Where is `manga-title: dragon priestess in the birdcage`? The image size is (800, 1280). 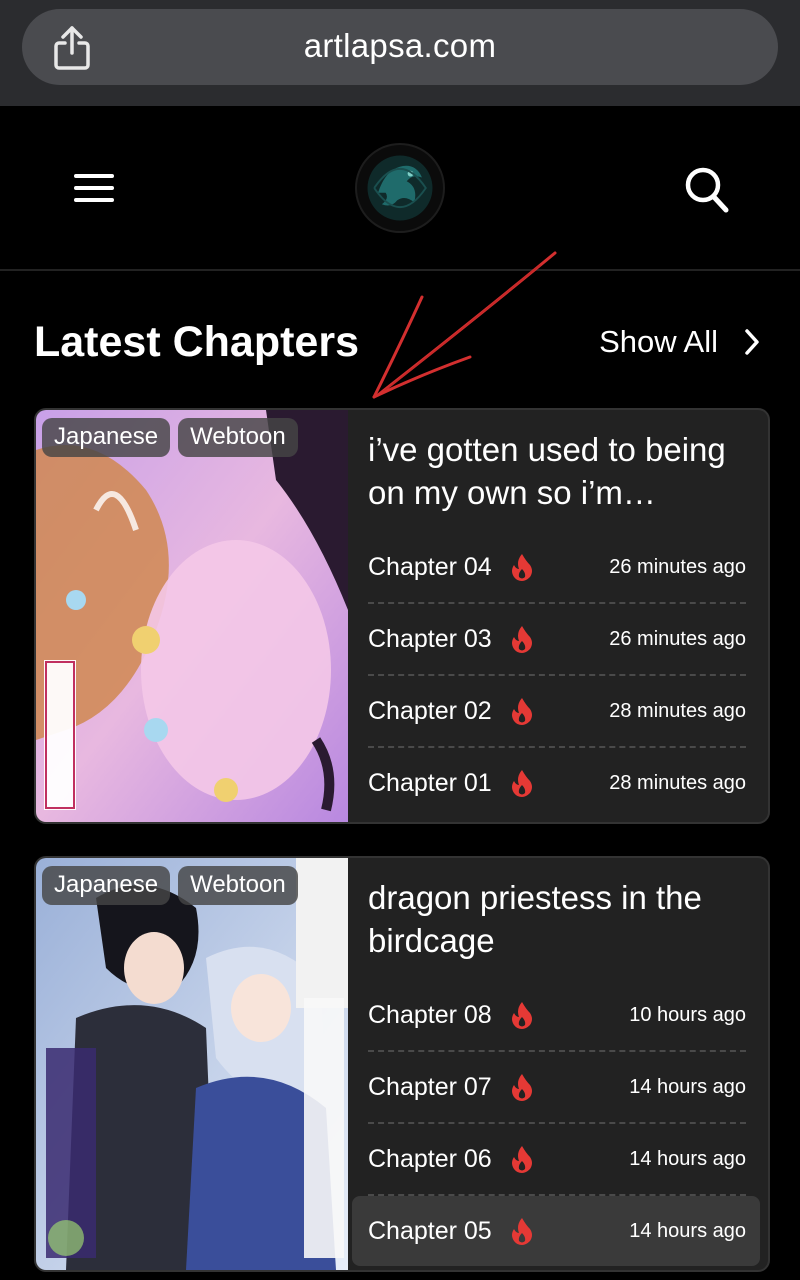 manga-title: dragon priestess in the birdcage is located at coordinates (560, 919).